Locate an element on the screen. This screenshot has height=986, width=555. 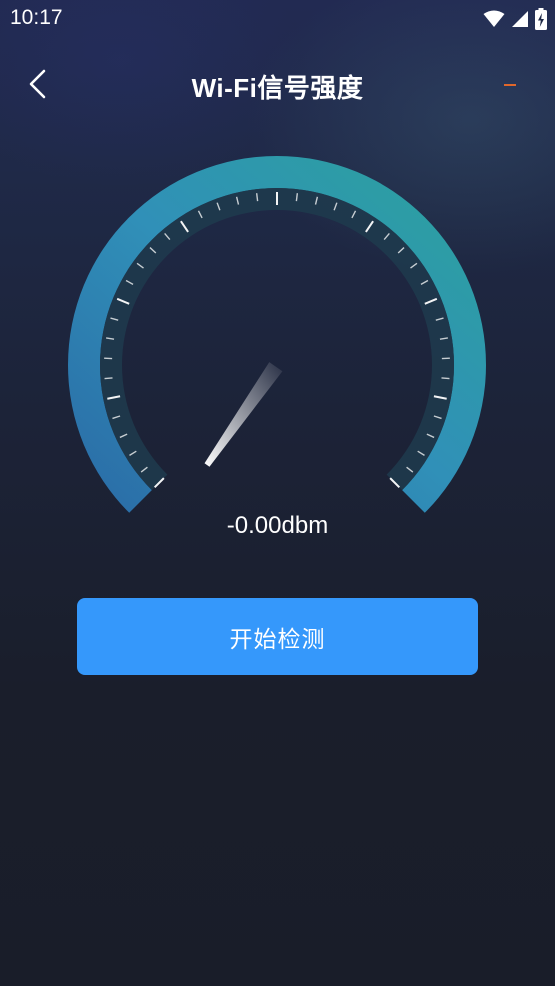
status-icons is located at coordinates (512, 19).